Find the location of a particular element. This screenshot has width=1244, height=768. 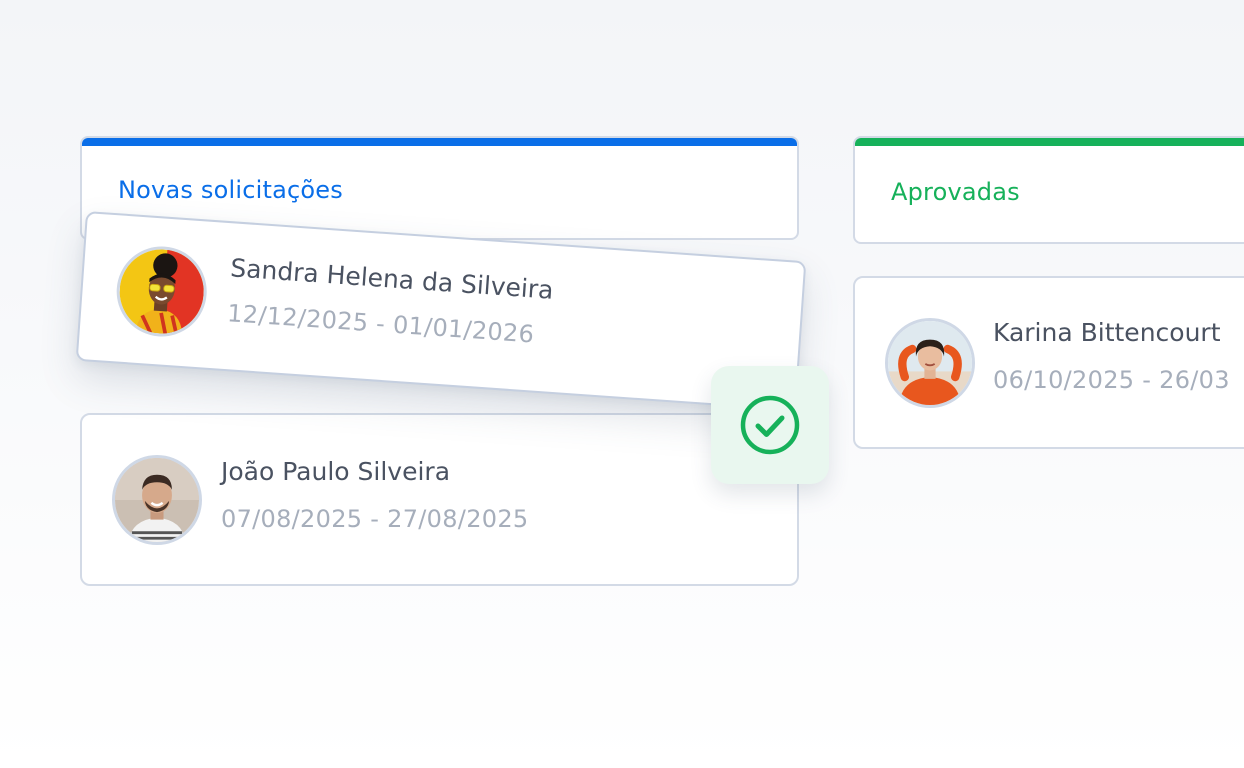

requester-name: Karina Bittencourt is located at coordinates (1107, 332).